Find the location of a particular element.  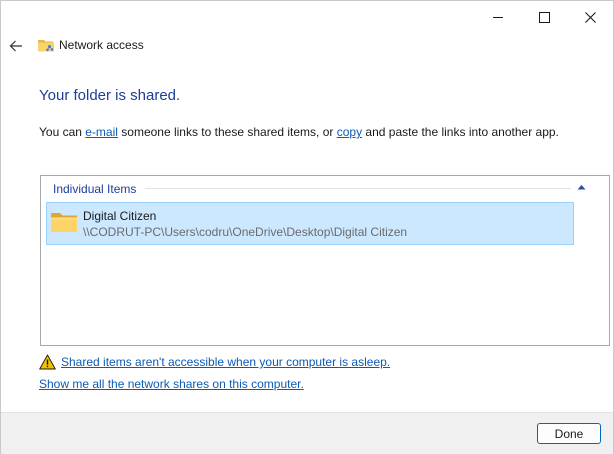

folder-icon is located at coordinates (64, 222).